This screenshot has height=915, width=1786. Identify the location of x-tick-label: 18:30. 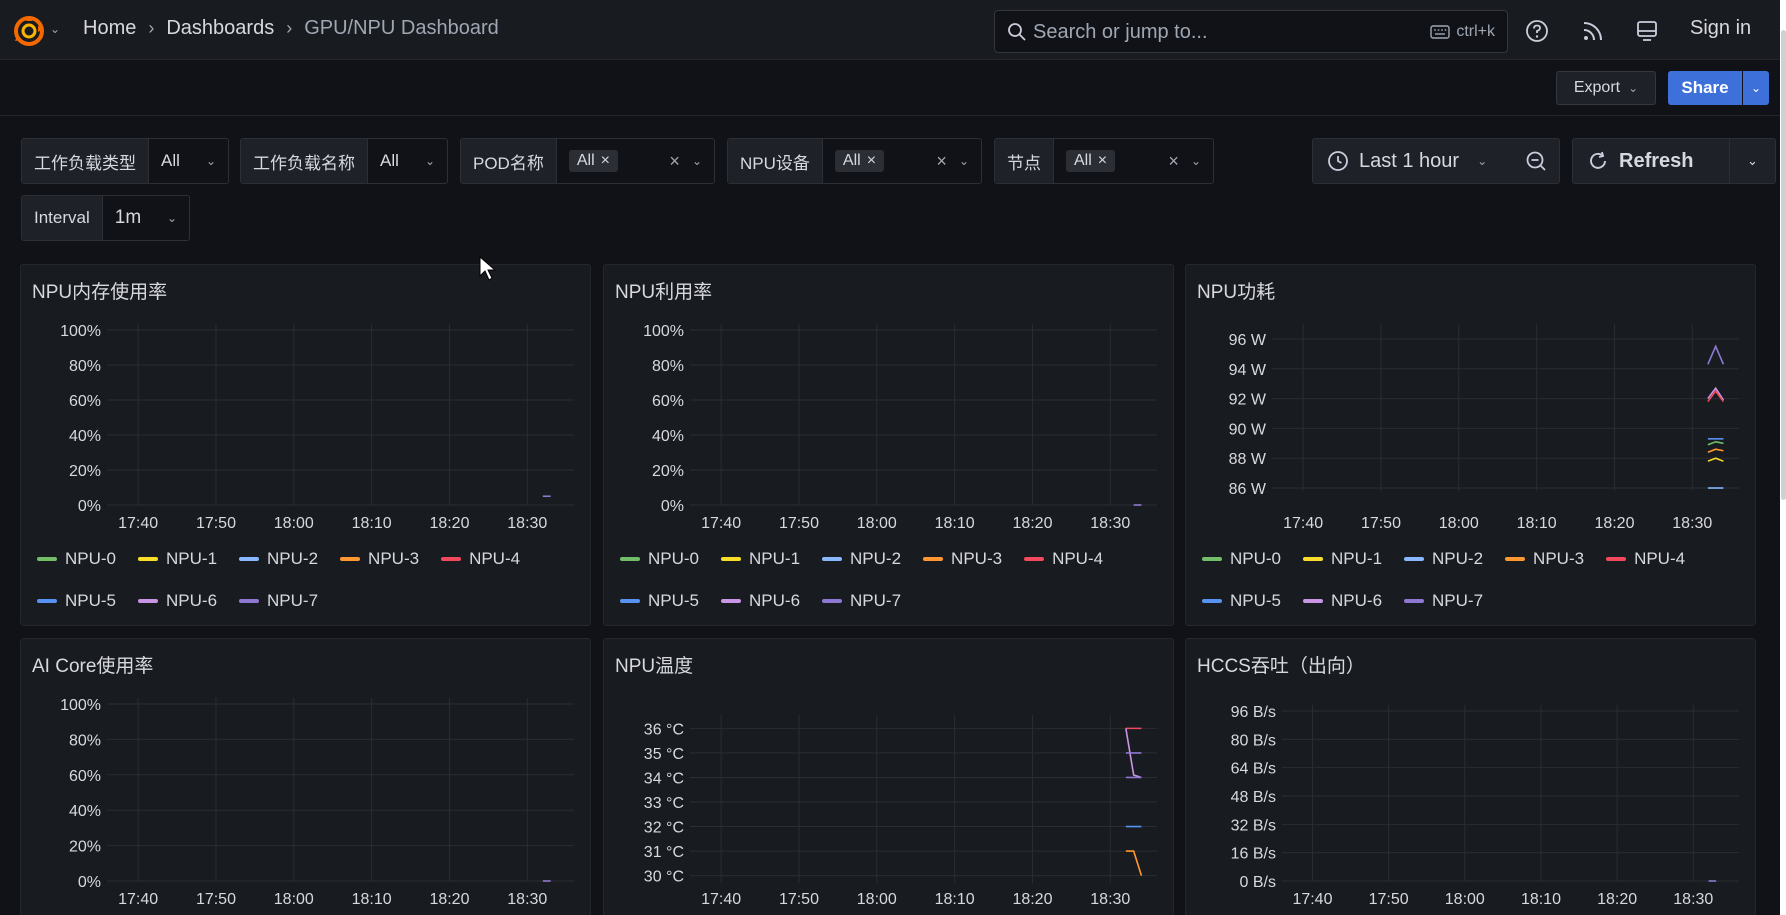
(527, 899).